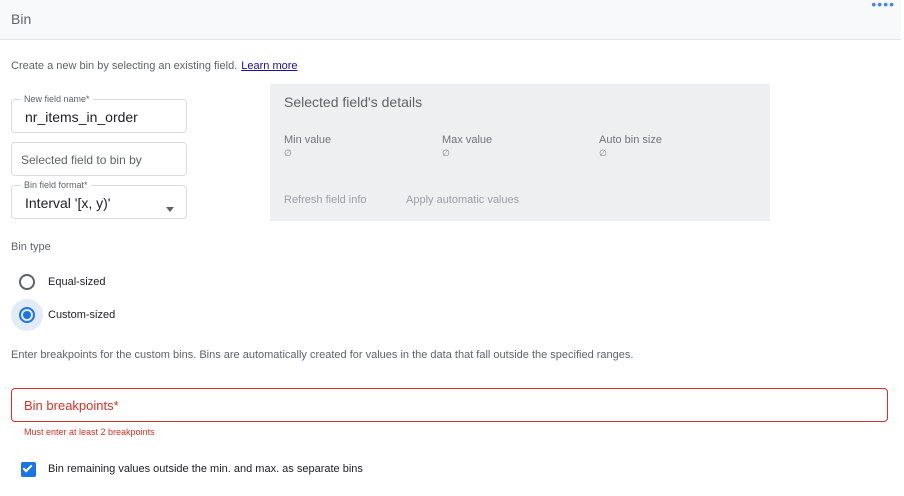 The image size is (904, 496). Describe the element at coordinates (630, 140) in the screenshot. I see `auto-bin-size-label: Auto bin size` at that location.